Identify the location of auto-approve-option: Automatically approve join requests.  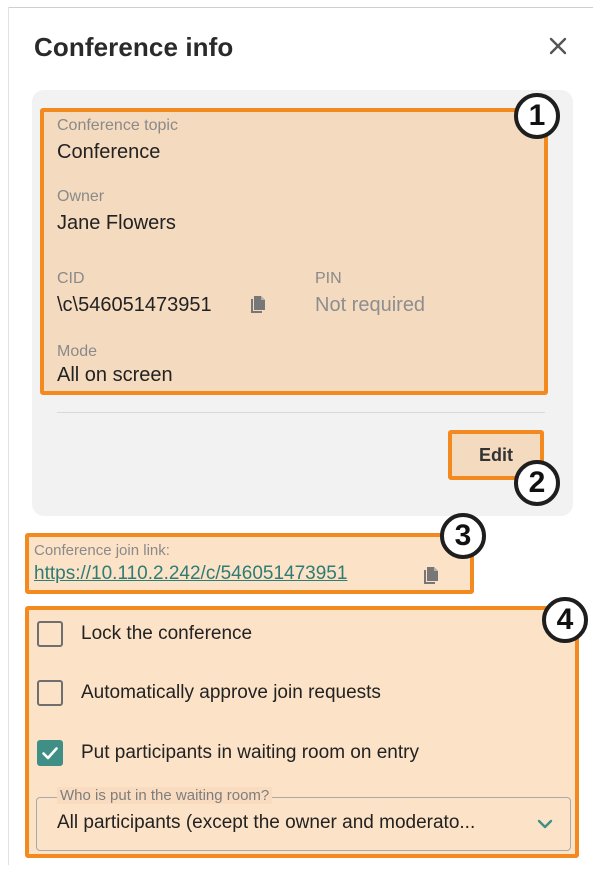
(209, 693).